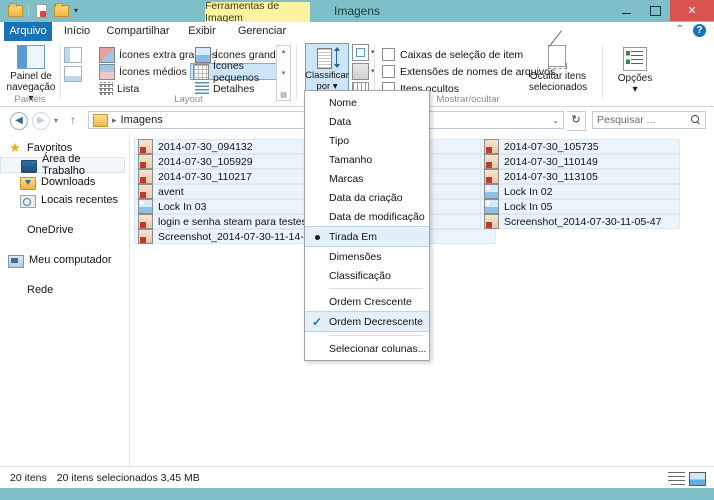 The height and width of the screenshot is (500, 714). Describe the element at coordinates (367, 159) in the screenshot. I see `menu-item-tamanho: Tamanho` at that location.